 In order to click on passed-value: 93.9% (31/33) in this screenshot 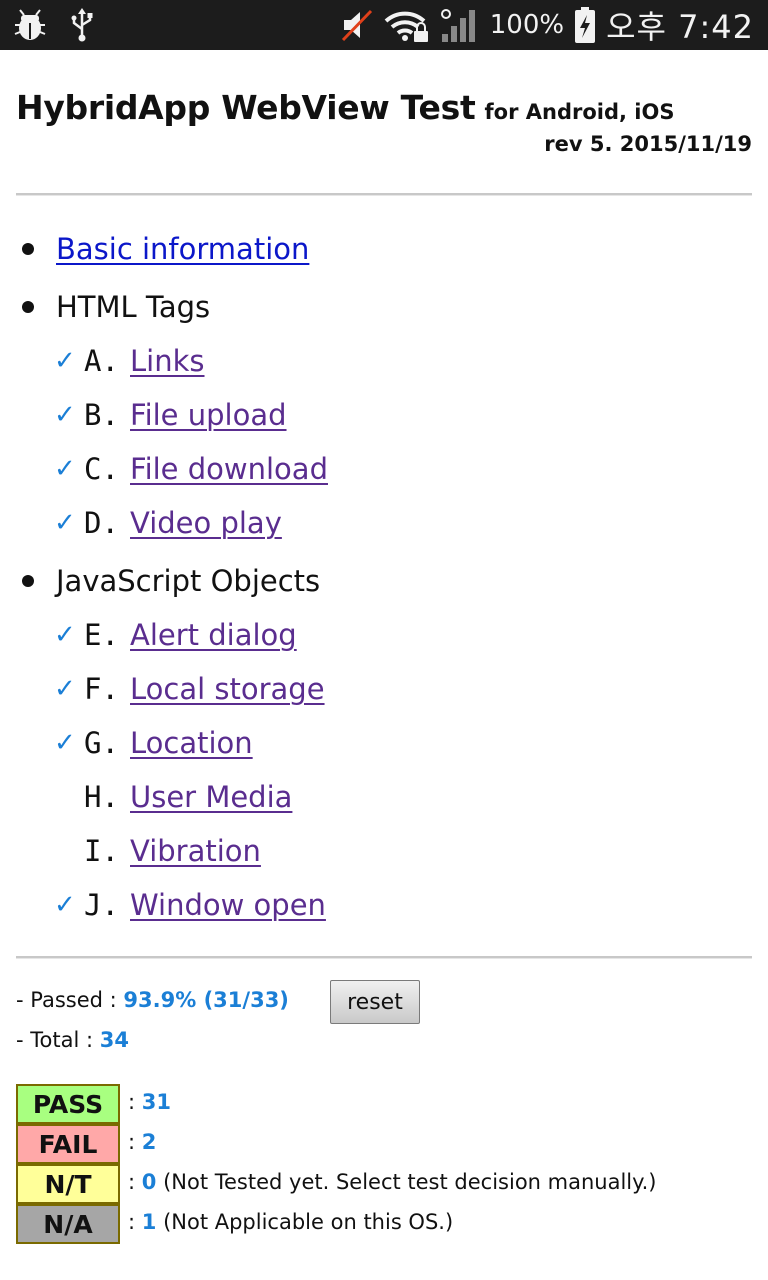, I will do `click(206, 1000)`.